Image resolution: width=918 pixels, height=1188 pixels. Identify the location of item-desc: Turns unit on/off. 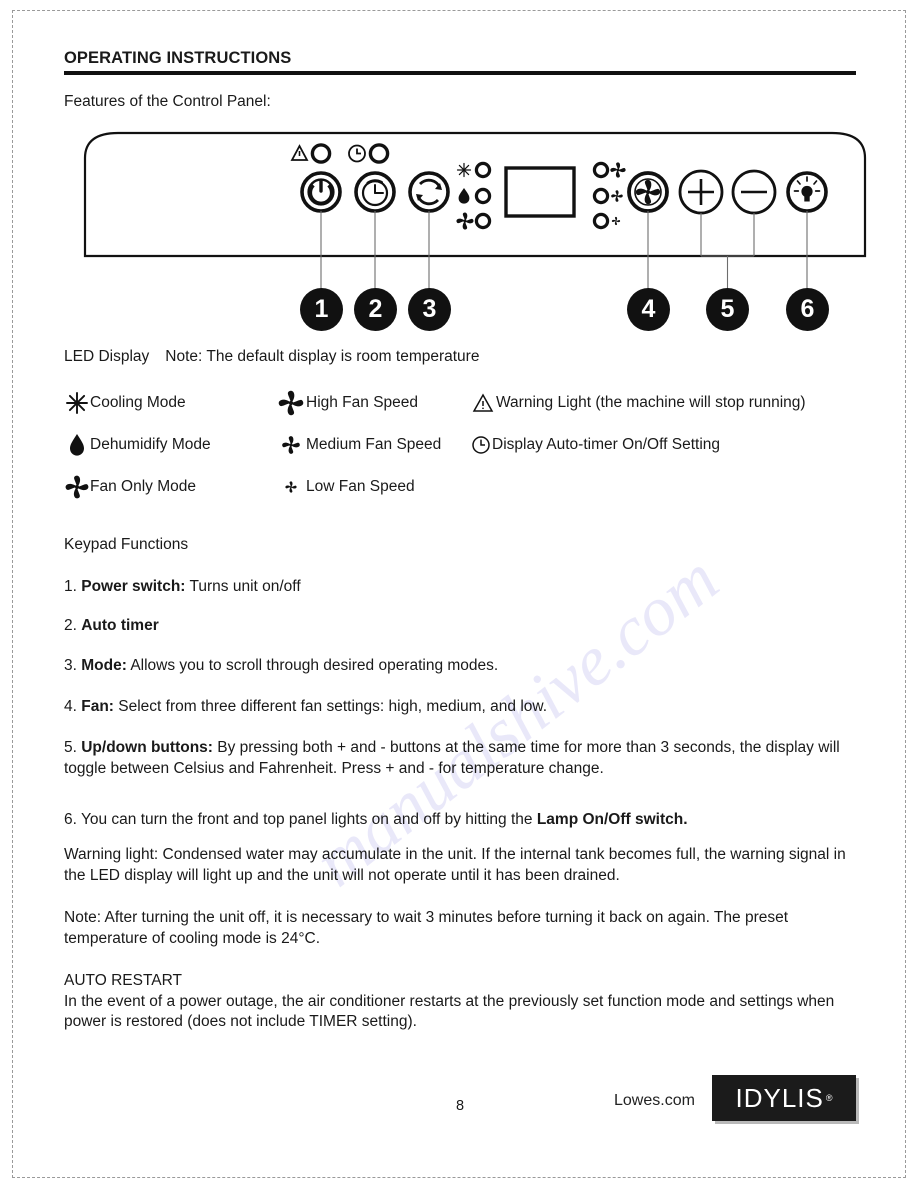
(243, 586).